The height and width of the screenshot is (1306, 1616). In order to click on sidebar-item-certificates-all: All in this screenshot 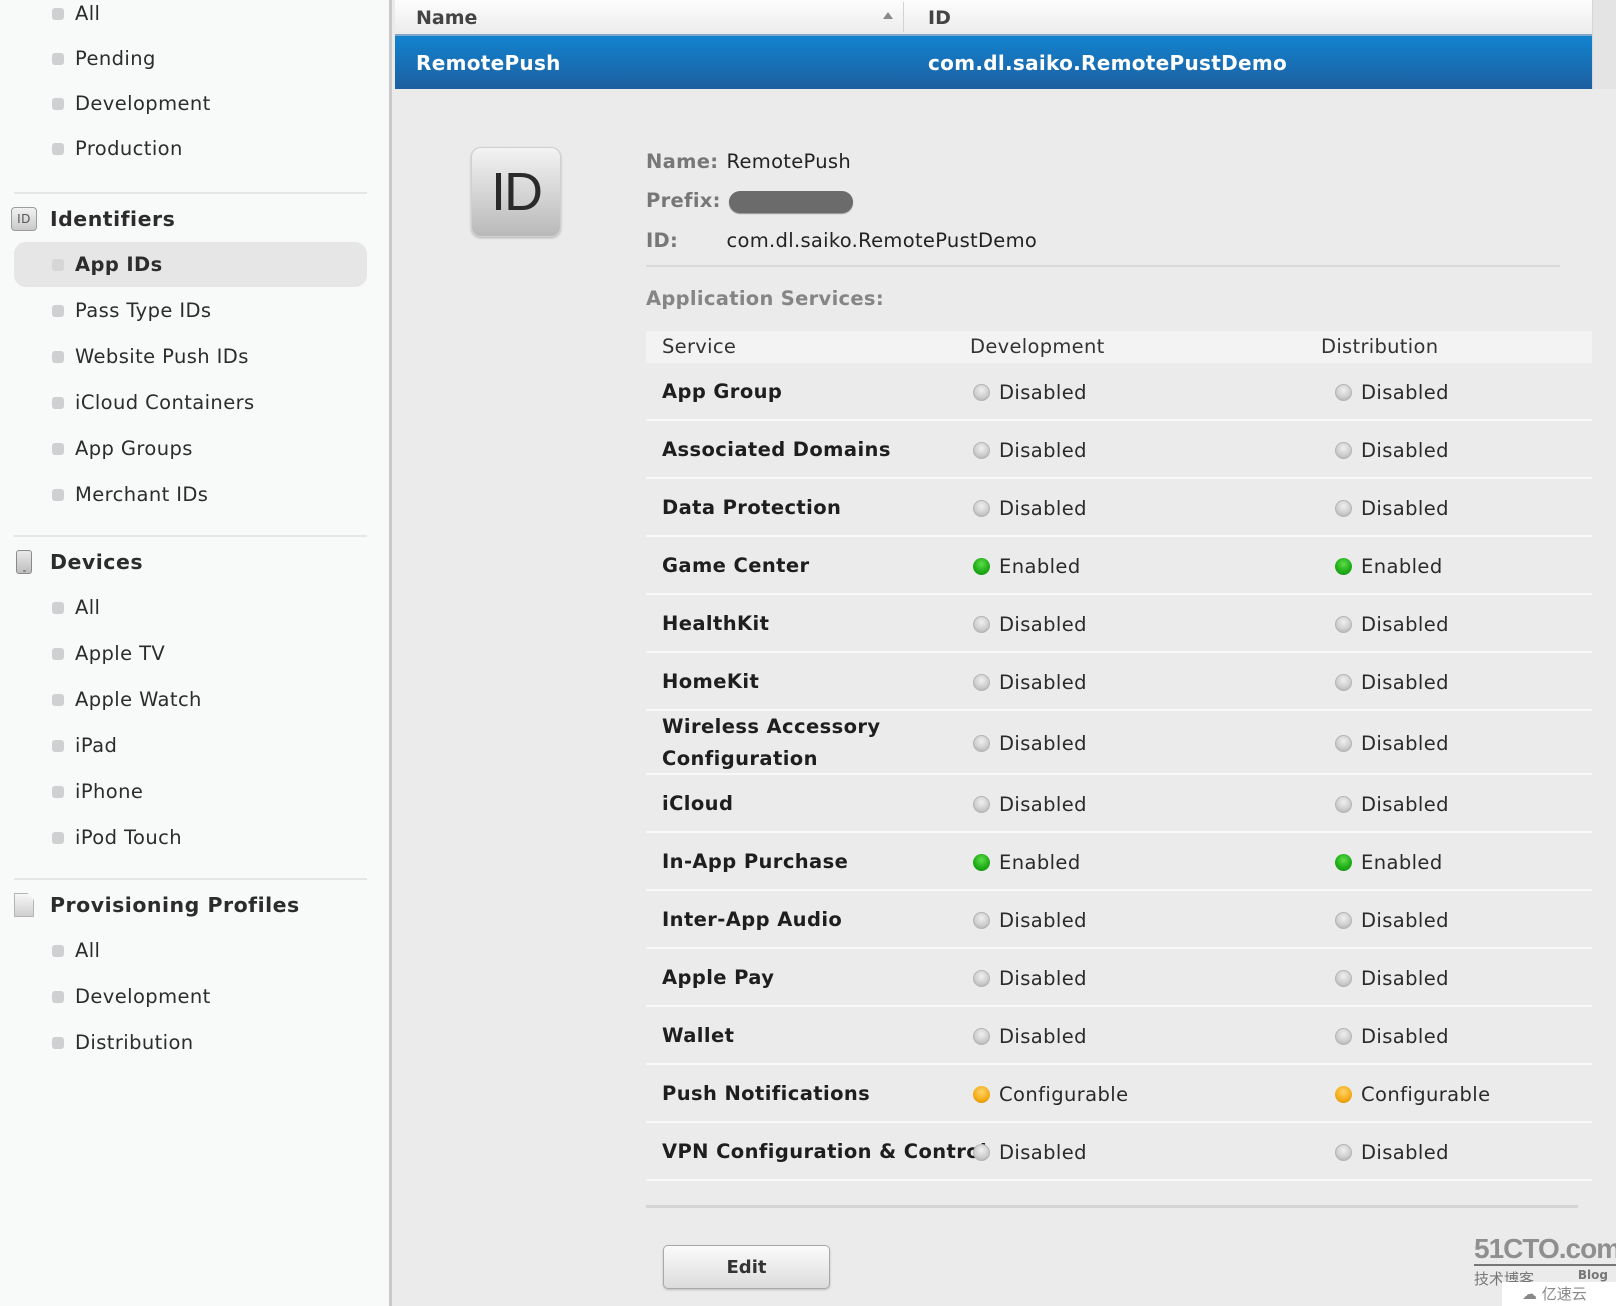, I will do `click(190, 18)`.